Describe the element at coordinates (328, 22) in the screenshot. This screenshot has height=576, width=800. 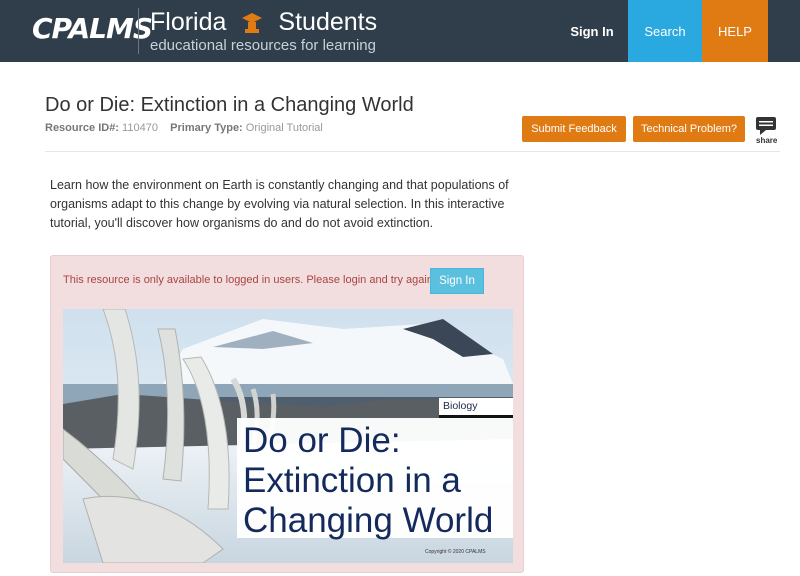
I see `brand-title-students: Students` at that location.